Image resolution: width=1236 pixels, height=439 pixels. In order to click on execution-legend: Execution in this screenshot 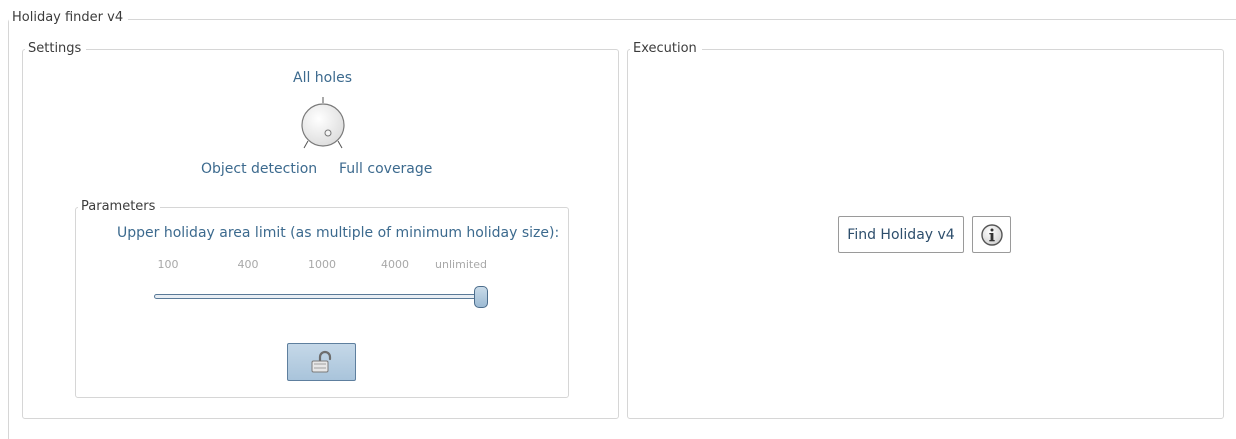, I will do `click(666, 49)`.